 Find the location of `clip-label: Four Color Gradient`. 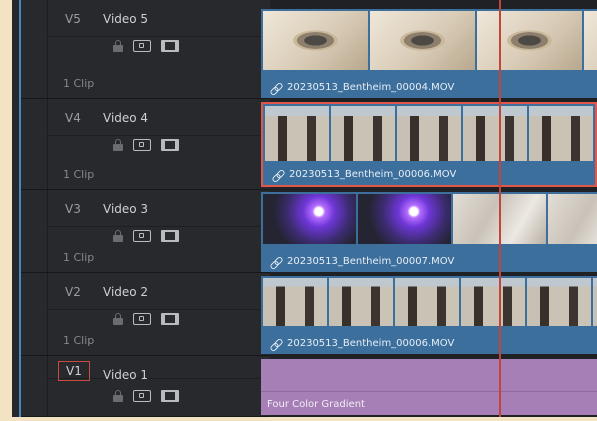

clip-label: Four Color Gradient is located at coordinates (316, 404).